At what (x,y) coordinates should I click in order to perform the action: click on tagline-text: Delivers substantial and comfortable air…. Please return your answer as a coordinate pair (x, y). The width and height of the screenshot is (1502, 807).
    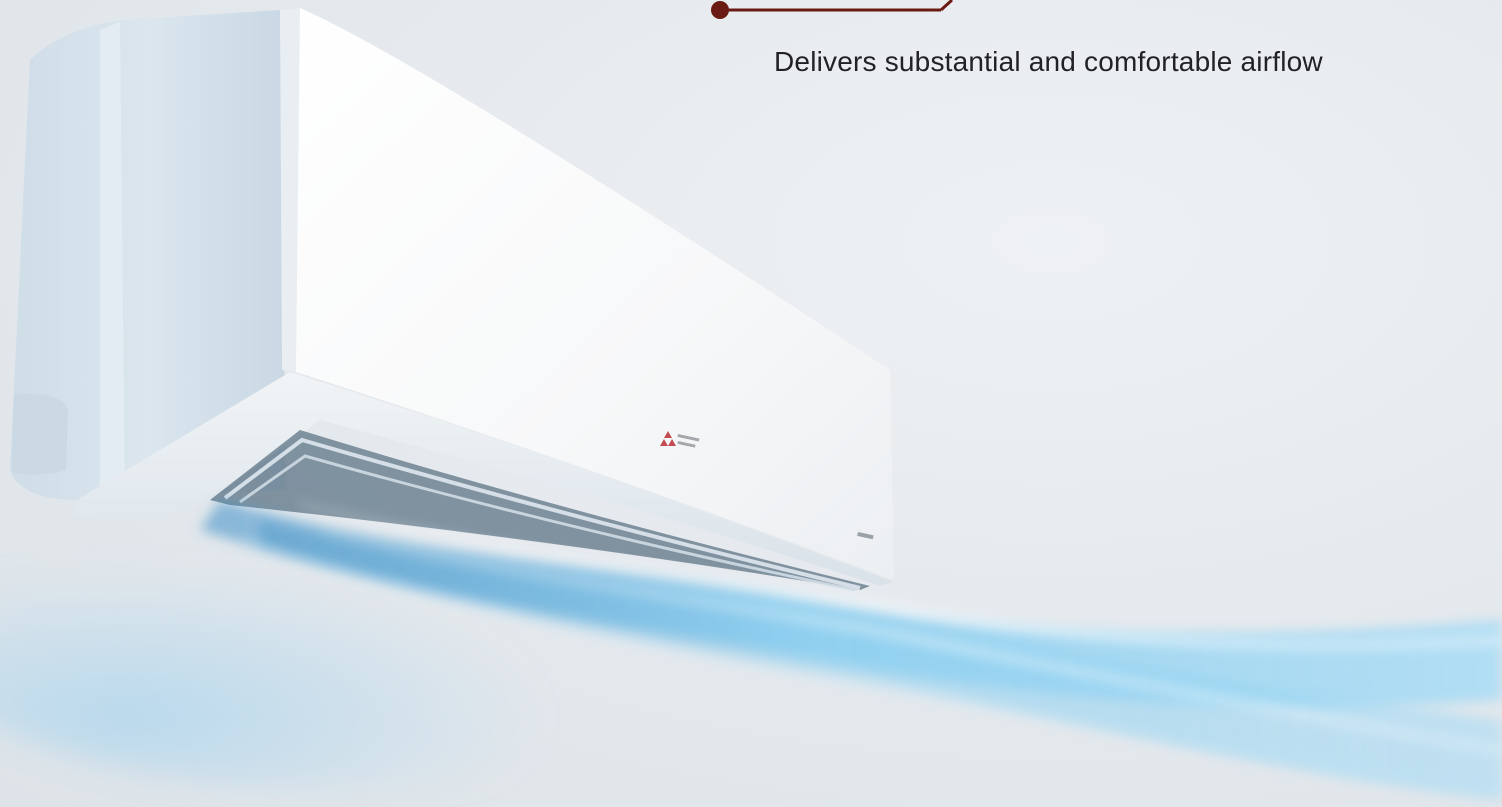
    Looking at the image, I should click on (1048, 61).